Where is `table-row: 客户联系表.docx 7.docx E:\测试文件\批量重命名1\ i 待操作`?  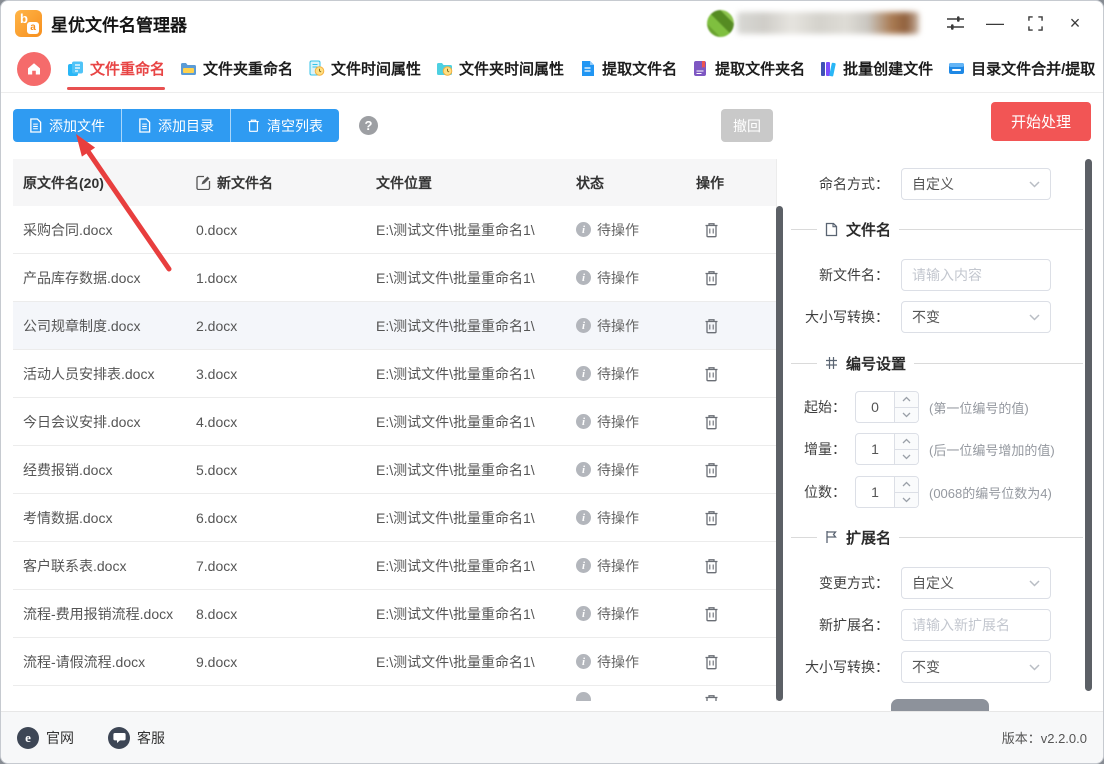
table-row: 客户联系表.docx 7.docx E:\测试文件\批量重命名1\ i 待操作 is located at coordinates (394, 566).